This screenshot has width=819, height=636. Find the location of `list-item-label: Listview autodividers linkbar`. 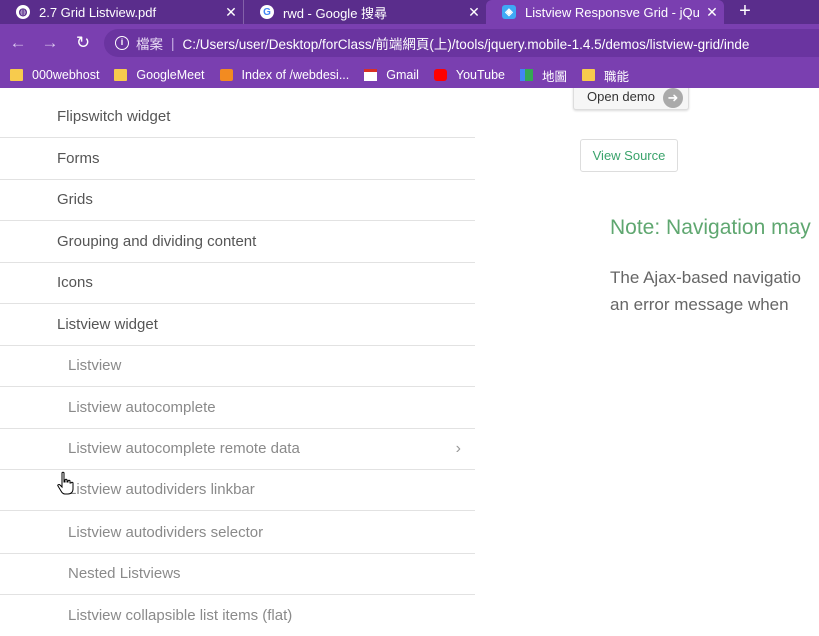

list-item-label: Listview autodividers linkbar is located at coordinates (161, 489).